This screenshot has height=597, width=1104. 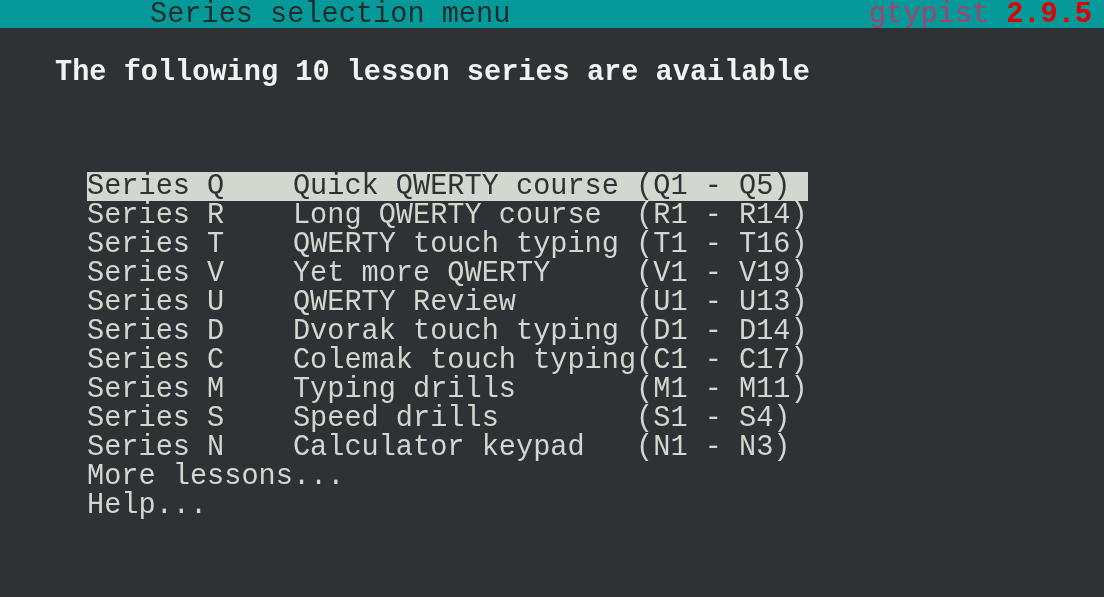 I want to click on series-name: Series R, so click(x=156, y=215).